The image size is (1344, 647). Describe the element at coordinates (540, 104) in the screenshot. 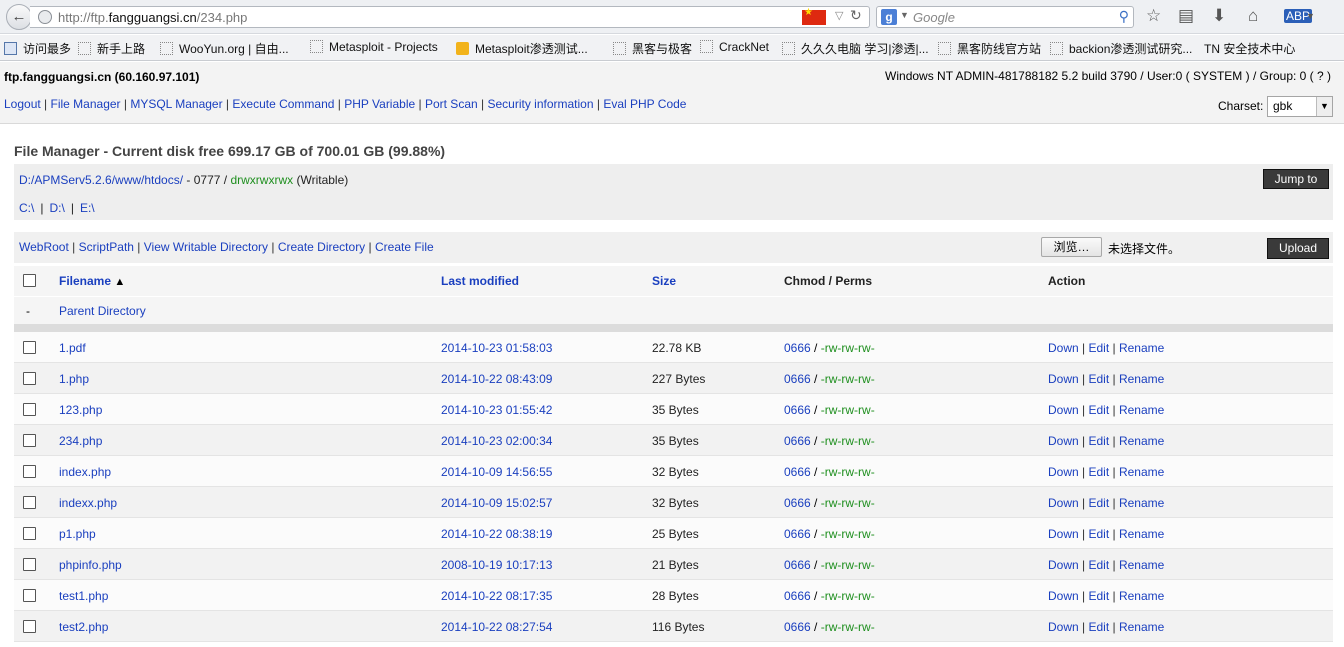

I see `nav-security-information: Security information` at that location.